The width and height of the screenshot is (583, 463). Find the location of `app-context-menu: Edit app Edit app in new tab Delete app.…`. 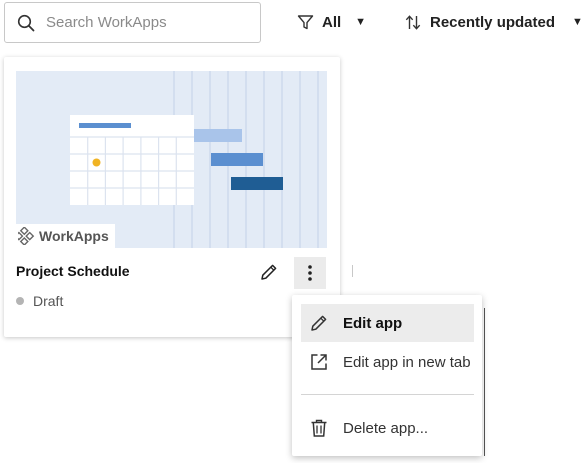

app-context-menu: Edit app Edit app in new tab Delete app.… is located at coordinates (387, 375).